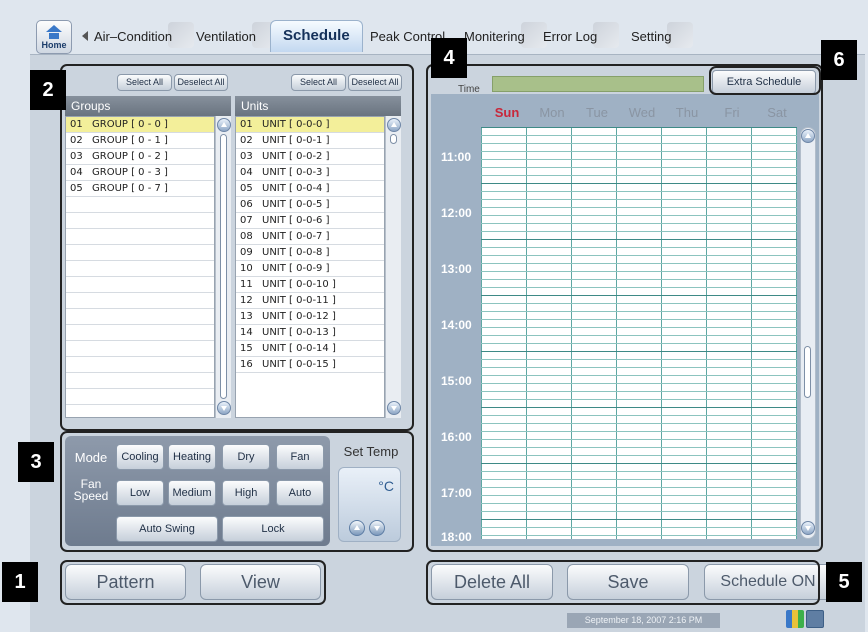 This screenshot has width=868, height=632. What do you see at coordinates (503, 36) in the screenshot?
I see `tab-monitoring: Monitering` at bounding box center [503, 36].